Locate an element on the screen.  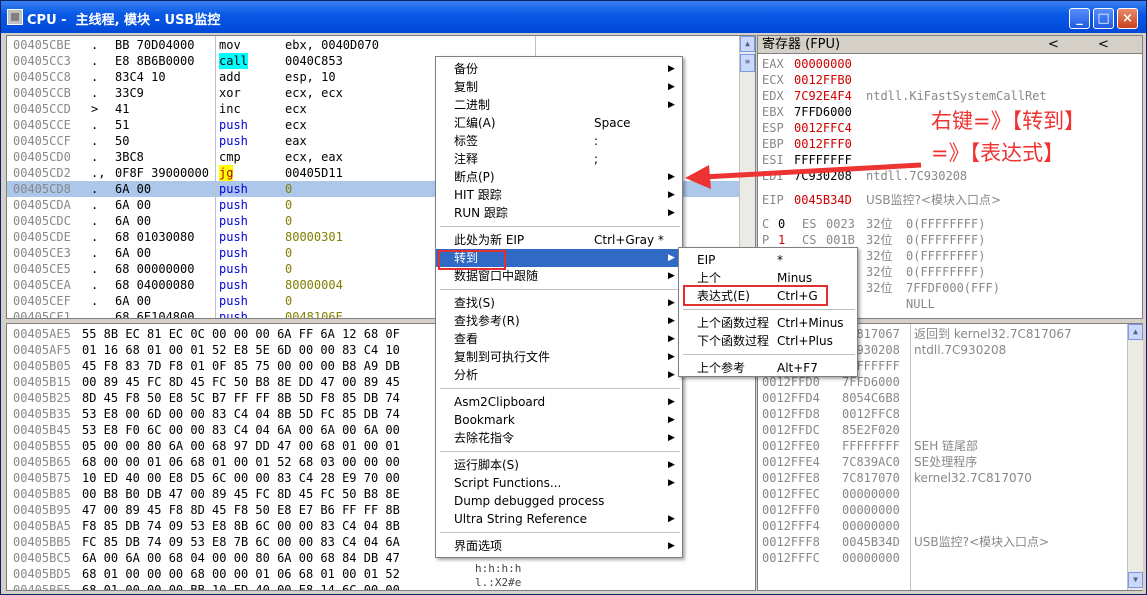
disasm-row: 00405CBE. BB 70D04000 mov ebx, 0040D070 is located at coordinates (373, 45).